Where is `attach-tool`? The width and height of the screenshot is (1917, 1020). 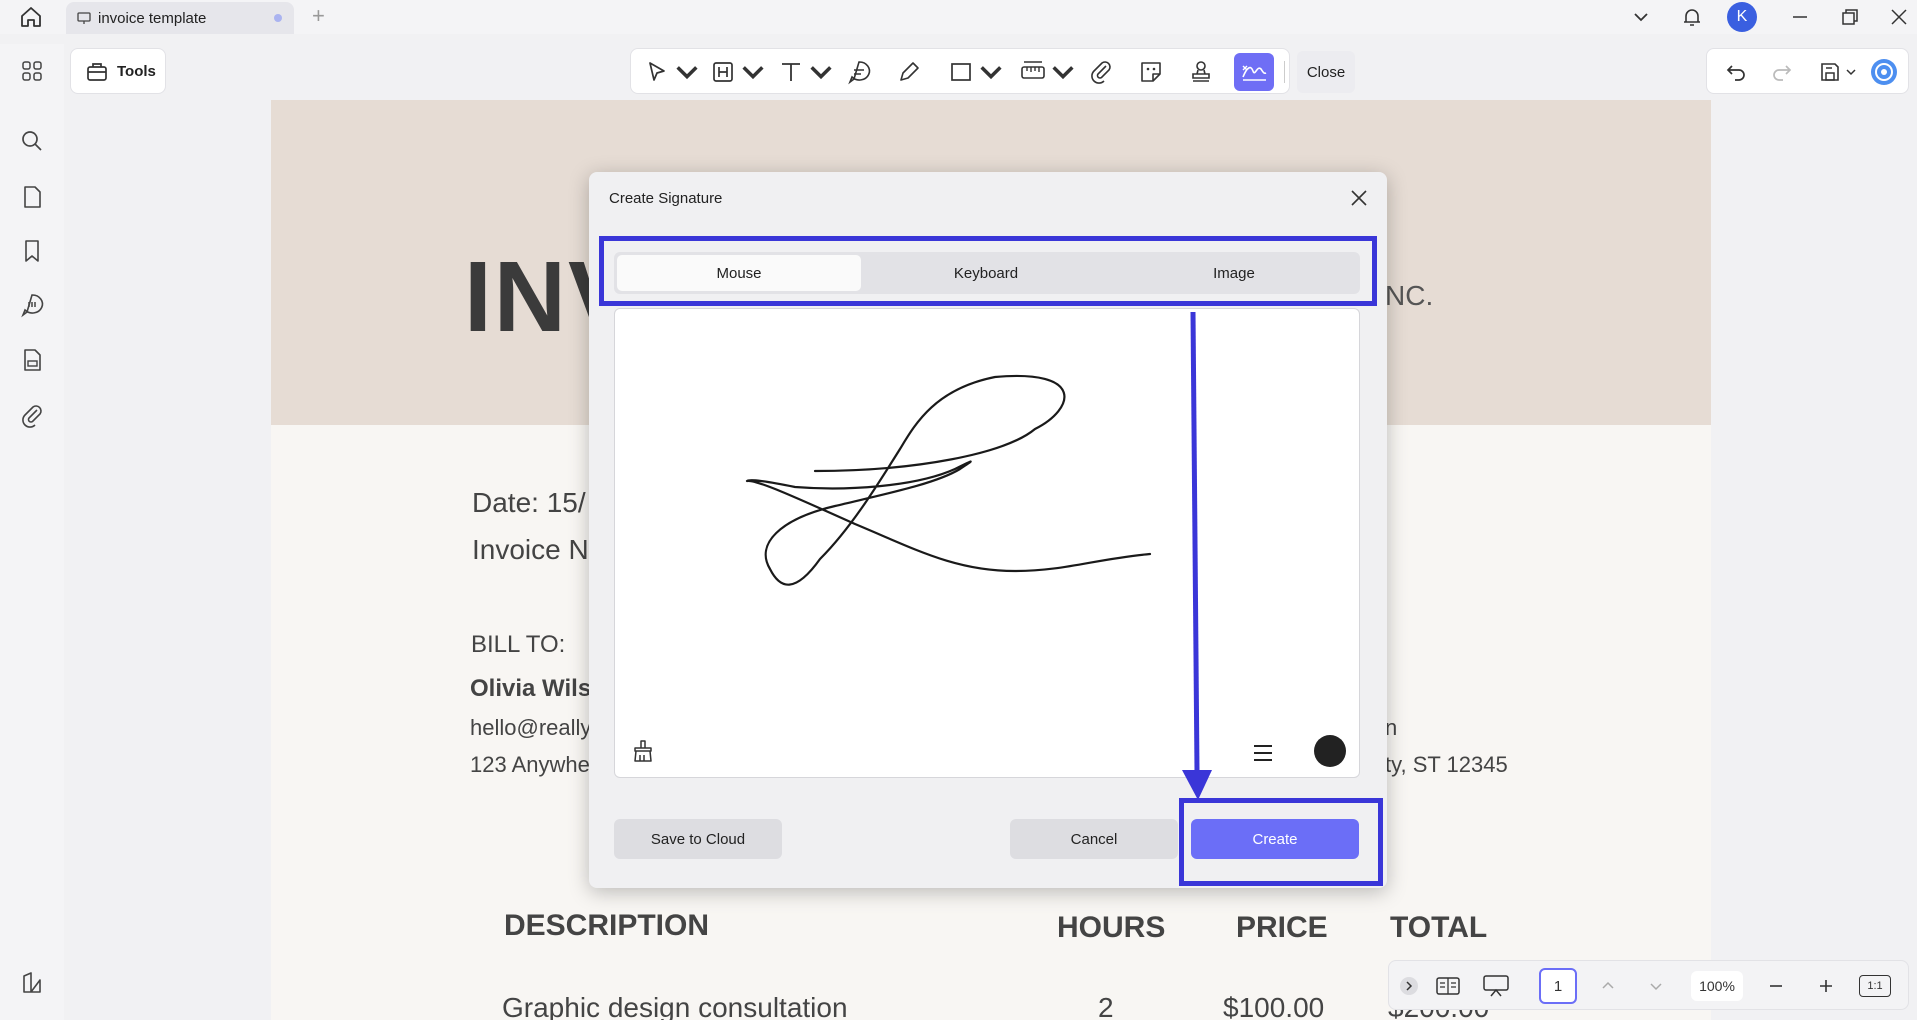 attach-tool is located at coordinates (1101, 72).